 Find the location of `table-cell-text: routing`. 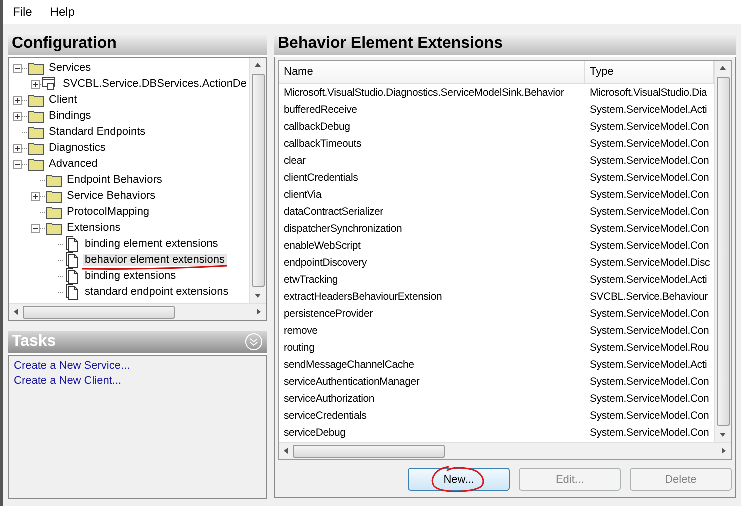

table-cell-text: routing is located at coordinates (299, 348).